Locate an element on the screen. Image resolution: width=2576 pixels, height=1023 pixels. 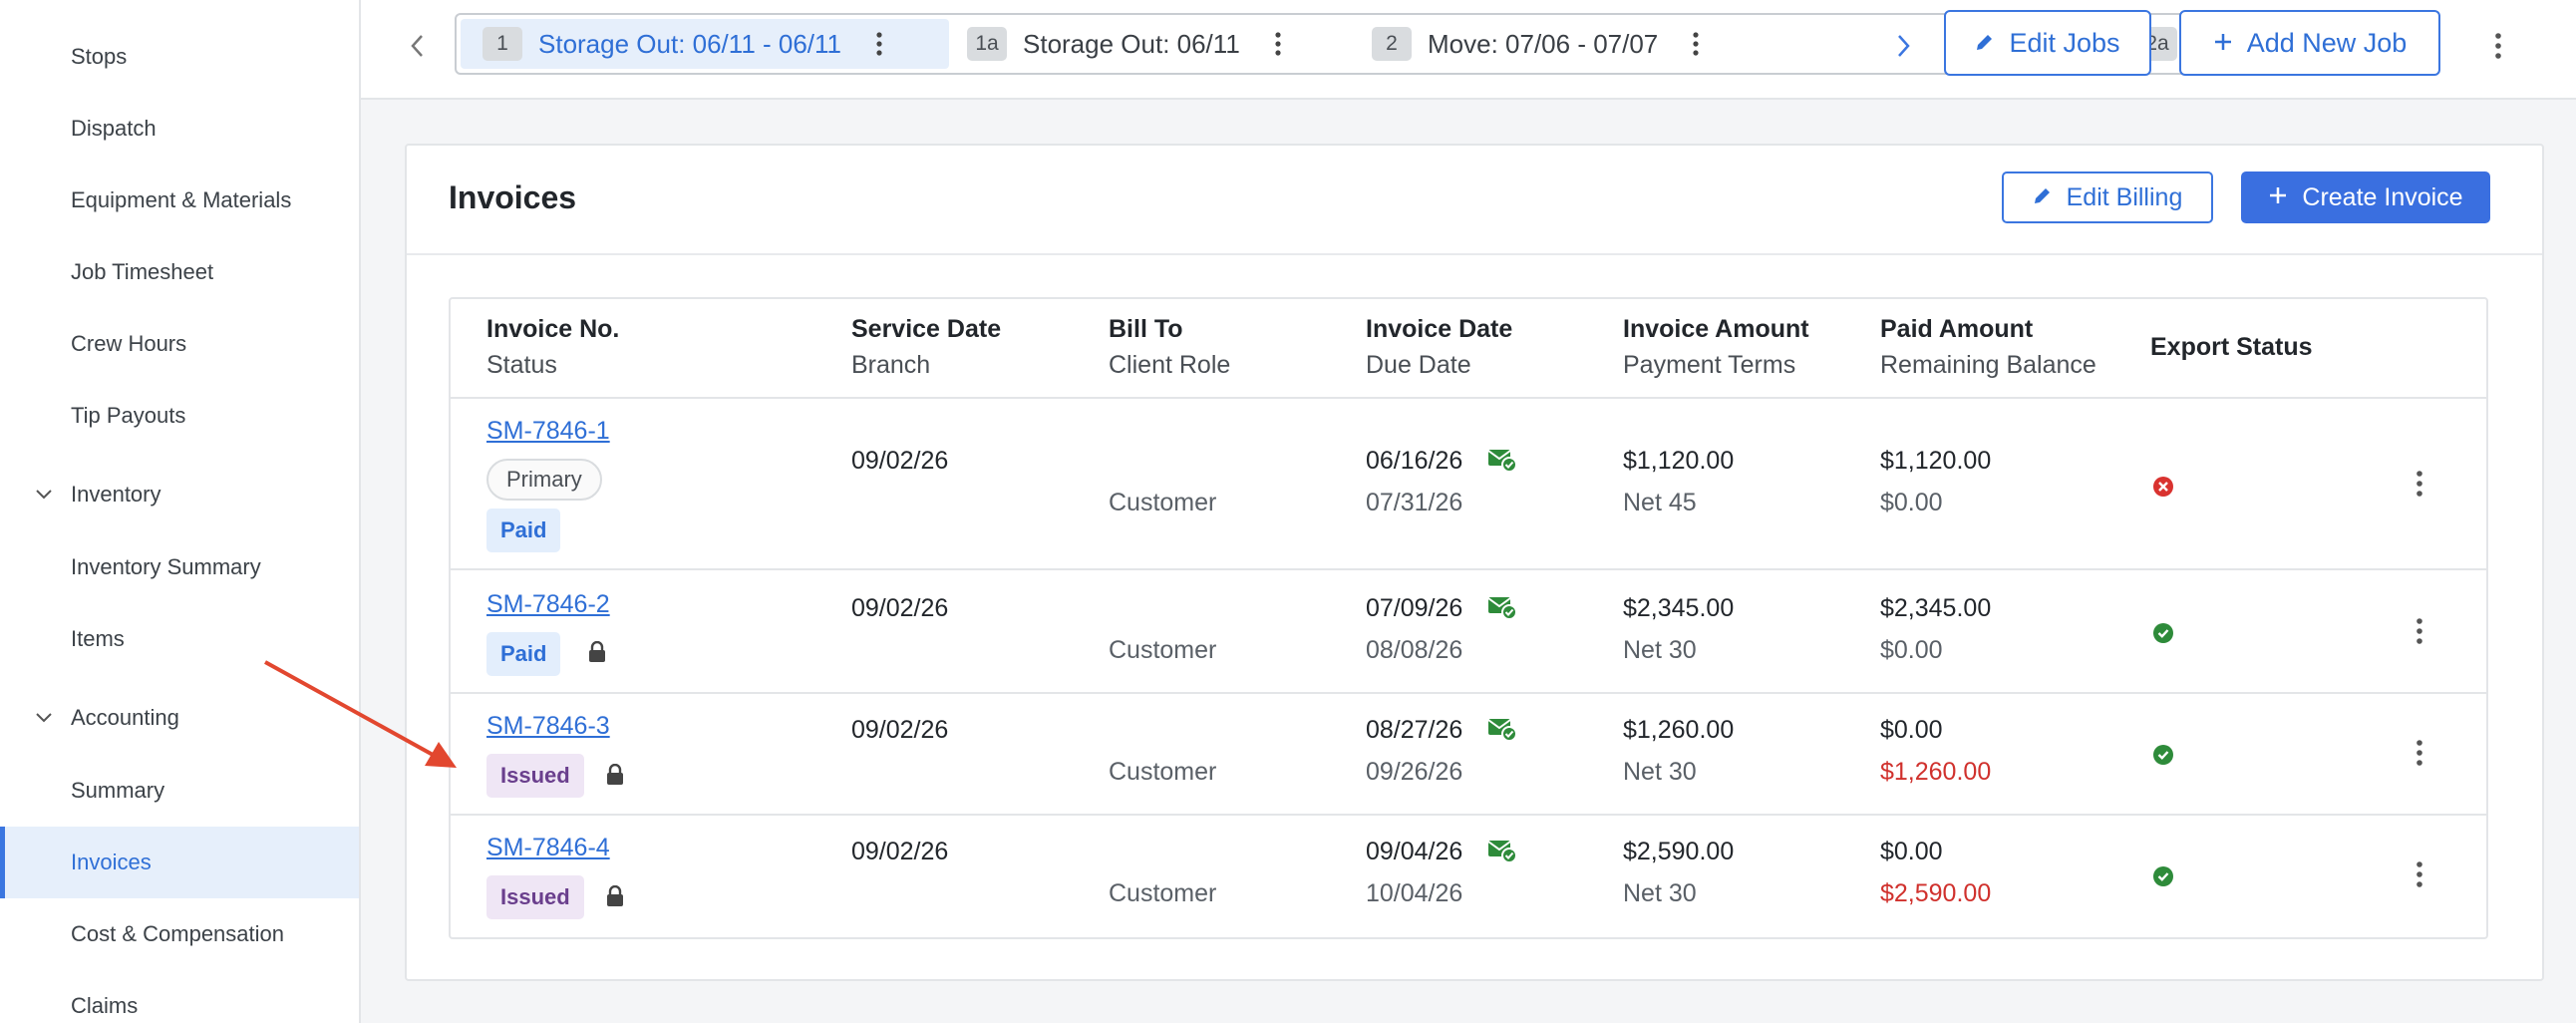
invoices-title: Invoices is located at coordinates (513, 197).